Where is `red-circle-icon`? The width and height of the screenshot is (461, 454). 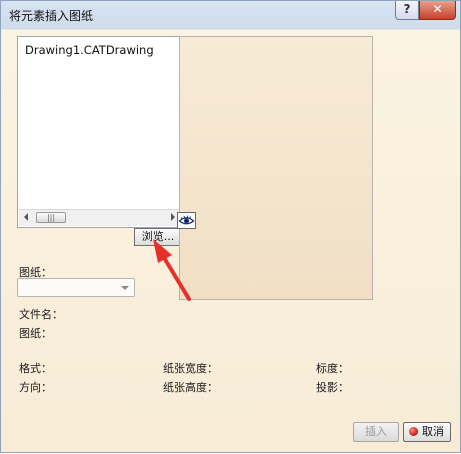
red-circle-icon is located at coordinates (413, 431).